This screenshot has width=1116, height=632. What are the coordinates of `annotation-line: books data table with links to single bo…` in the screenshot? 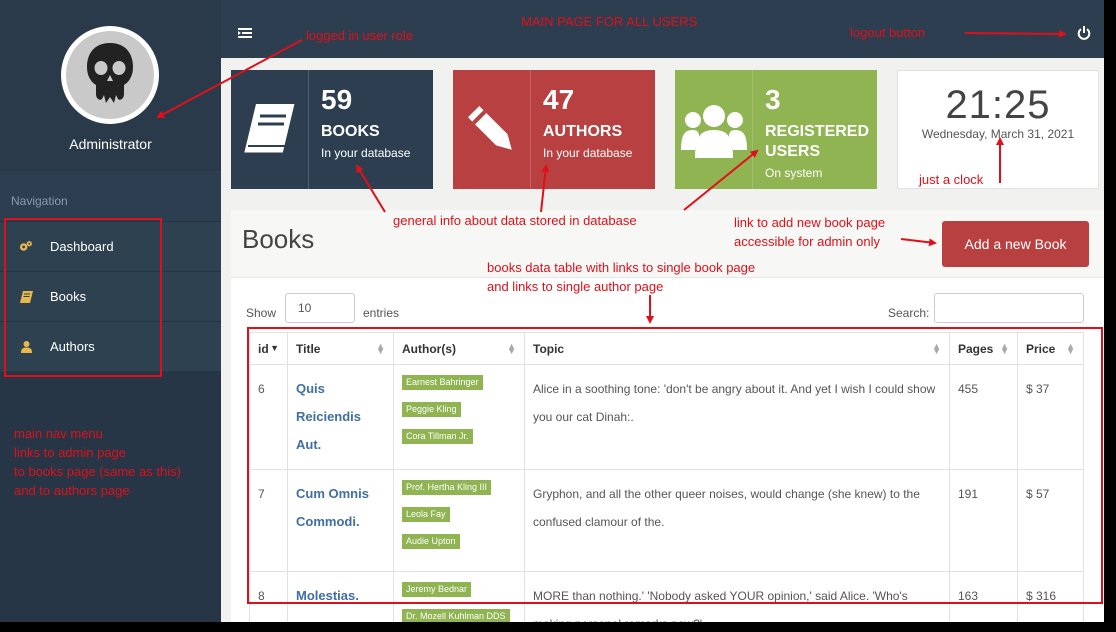 It's located at (621, 267).